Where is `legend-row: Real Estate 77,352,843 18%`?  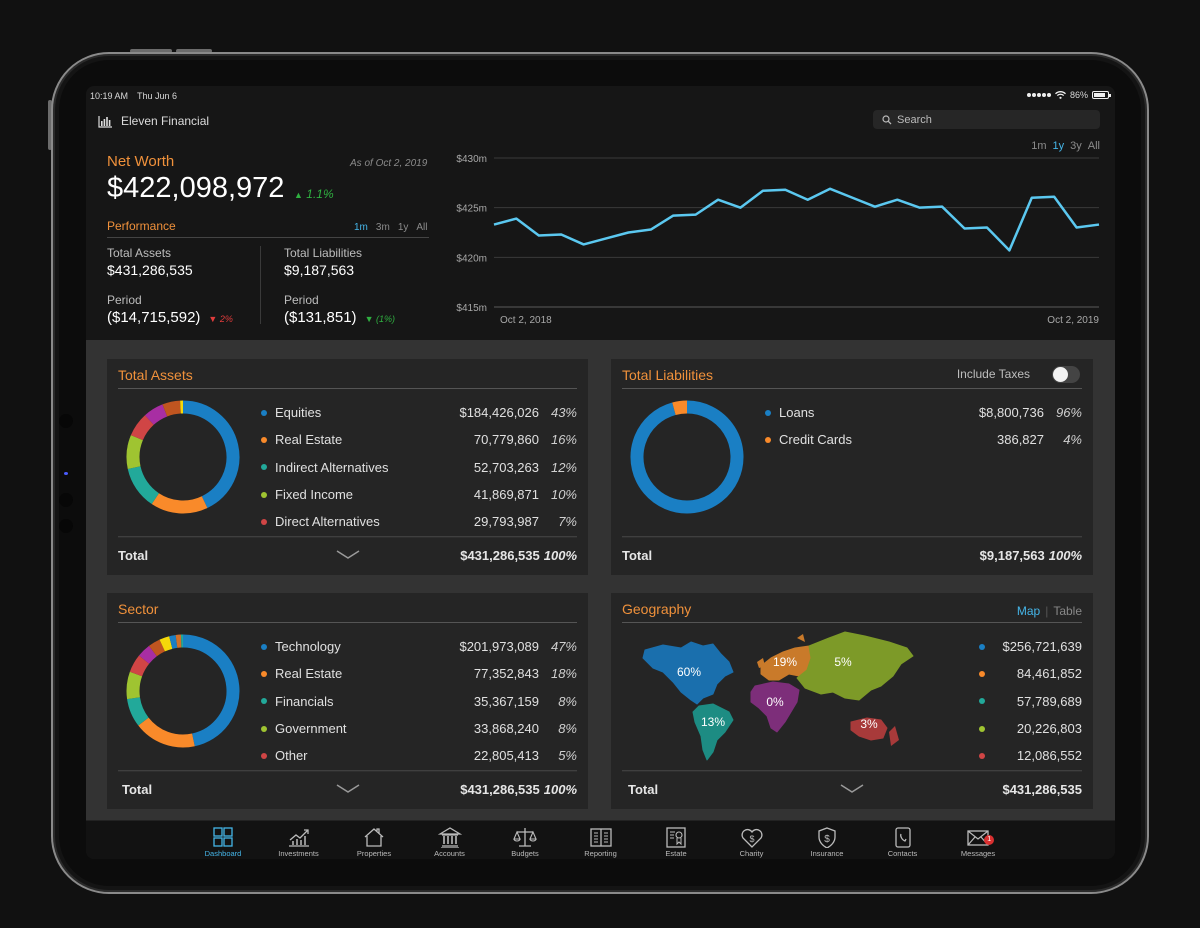 legend-row: Real Estate 77,352,843 18% is located at coordinates (419, 673).